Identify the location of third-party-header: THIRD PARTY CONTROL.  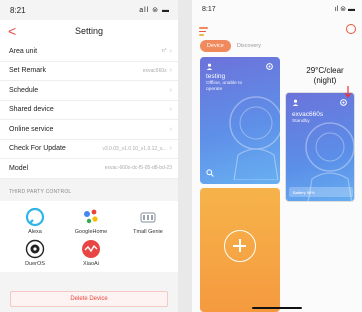
(40, 191).